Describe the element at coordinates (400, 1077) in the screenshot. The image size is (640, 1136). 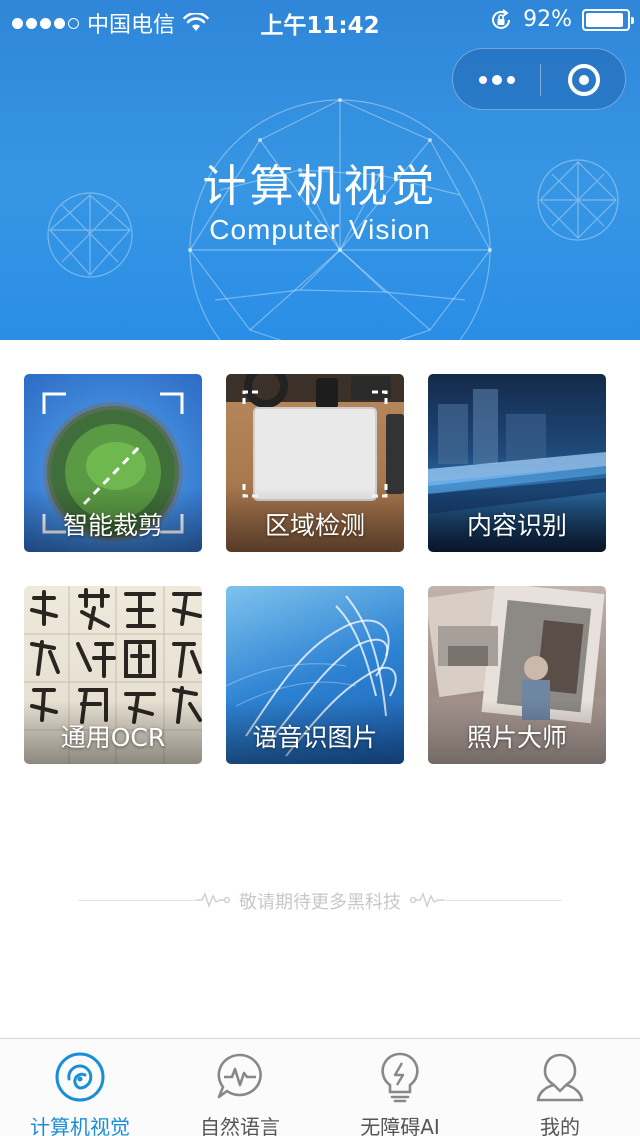
I see `lightbulb-icon` at that location.